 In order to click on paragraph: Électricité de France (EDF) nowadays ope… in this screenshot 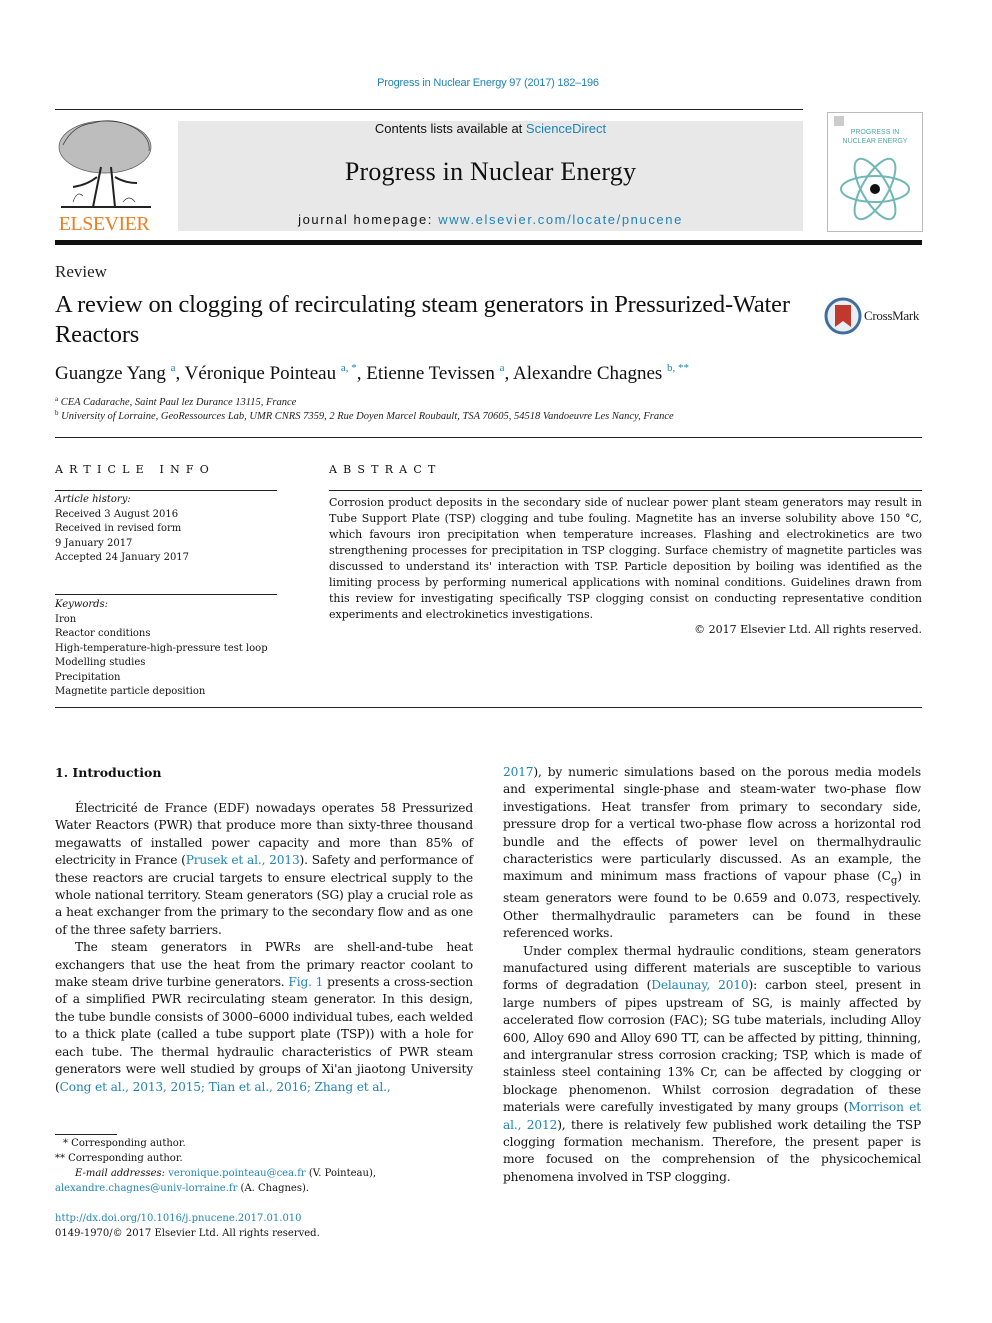, I will do `click(264, 869)`.